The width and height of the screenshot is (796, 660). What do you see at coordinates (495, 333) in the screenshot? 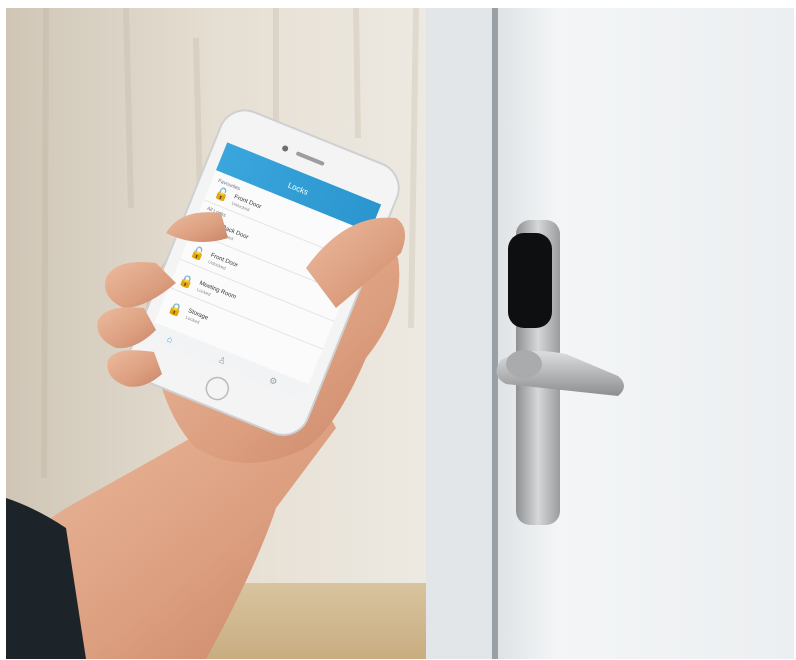
I see `door-gap` at bounding box center [495, 333].